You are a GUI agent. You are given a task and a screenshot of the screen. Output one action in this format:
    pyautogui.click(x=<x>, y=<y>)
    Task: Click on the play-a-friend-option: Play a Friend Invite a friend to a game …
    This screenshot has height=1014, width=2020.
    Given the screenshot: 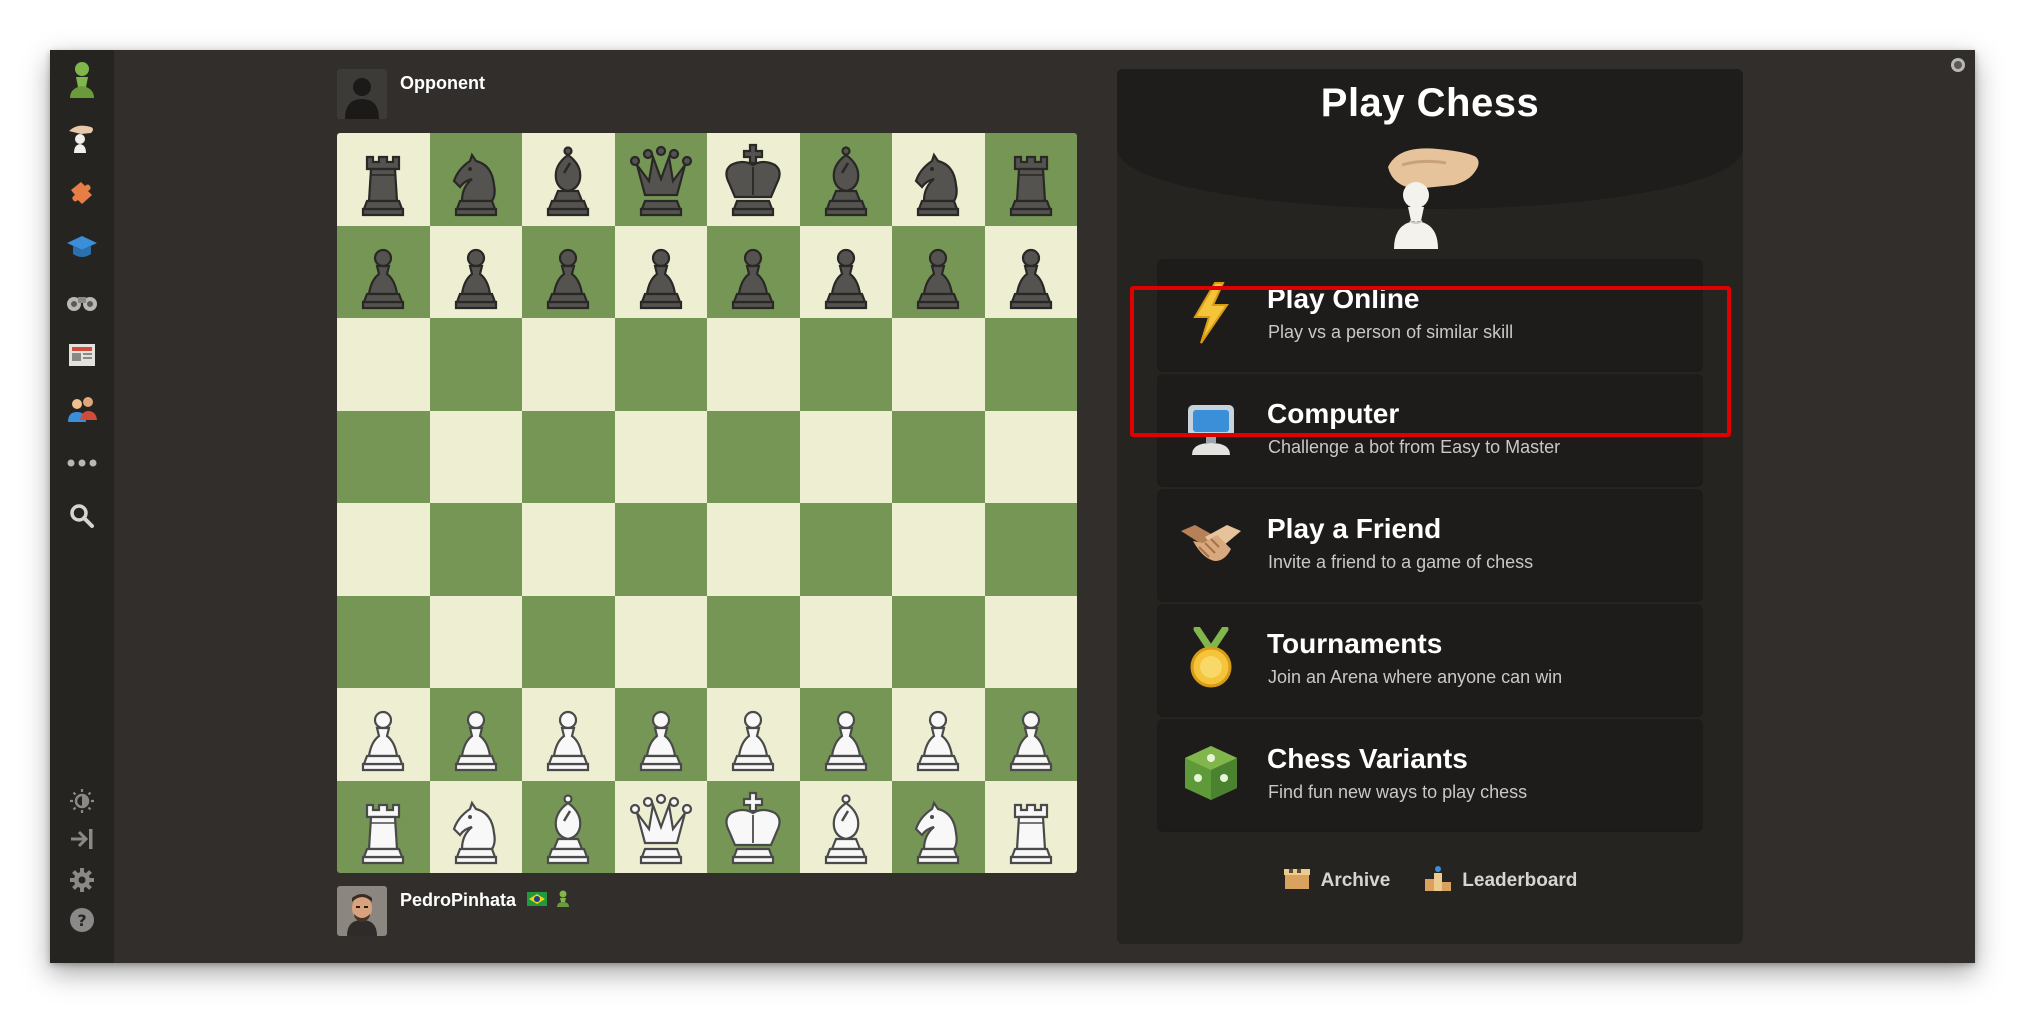 What is the action you would take?
    pyautogui.click(x=1430, y=544)
    